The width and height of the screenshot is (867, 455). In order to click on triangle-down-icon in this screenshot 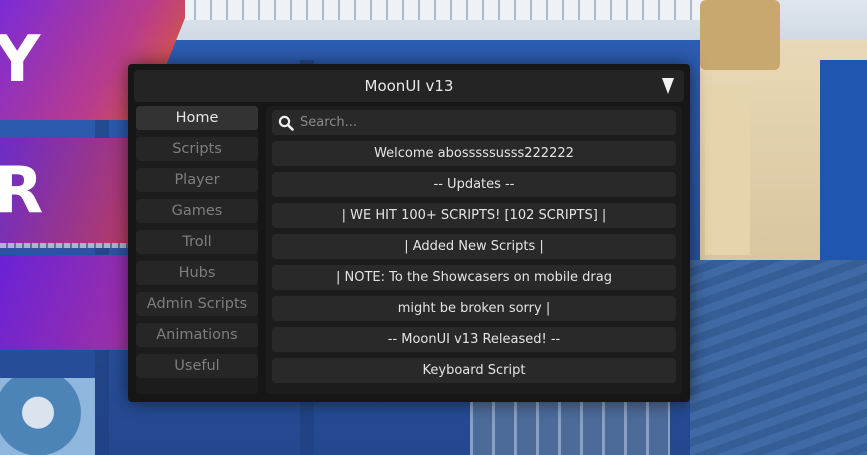, I will do `click(668, 86)`.